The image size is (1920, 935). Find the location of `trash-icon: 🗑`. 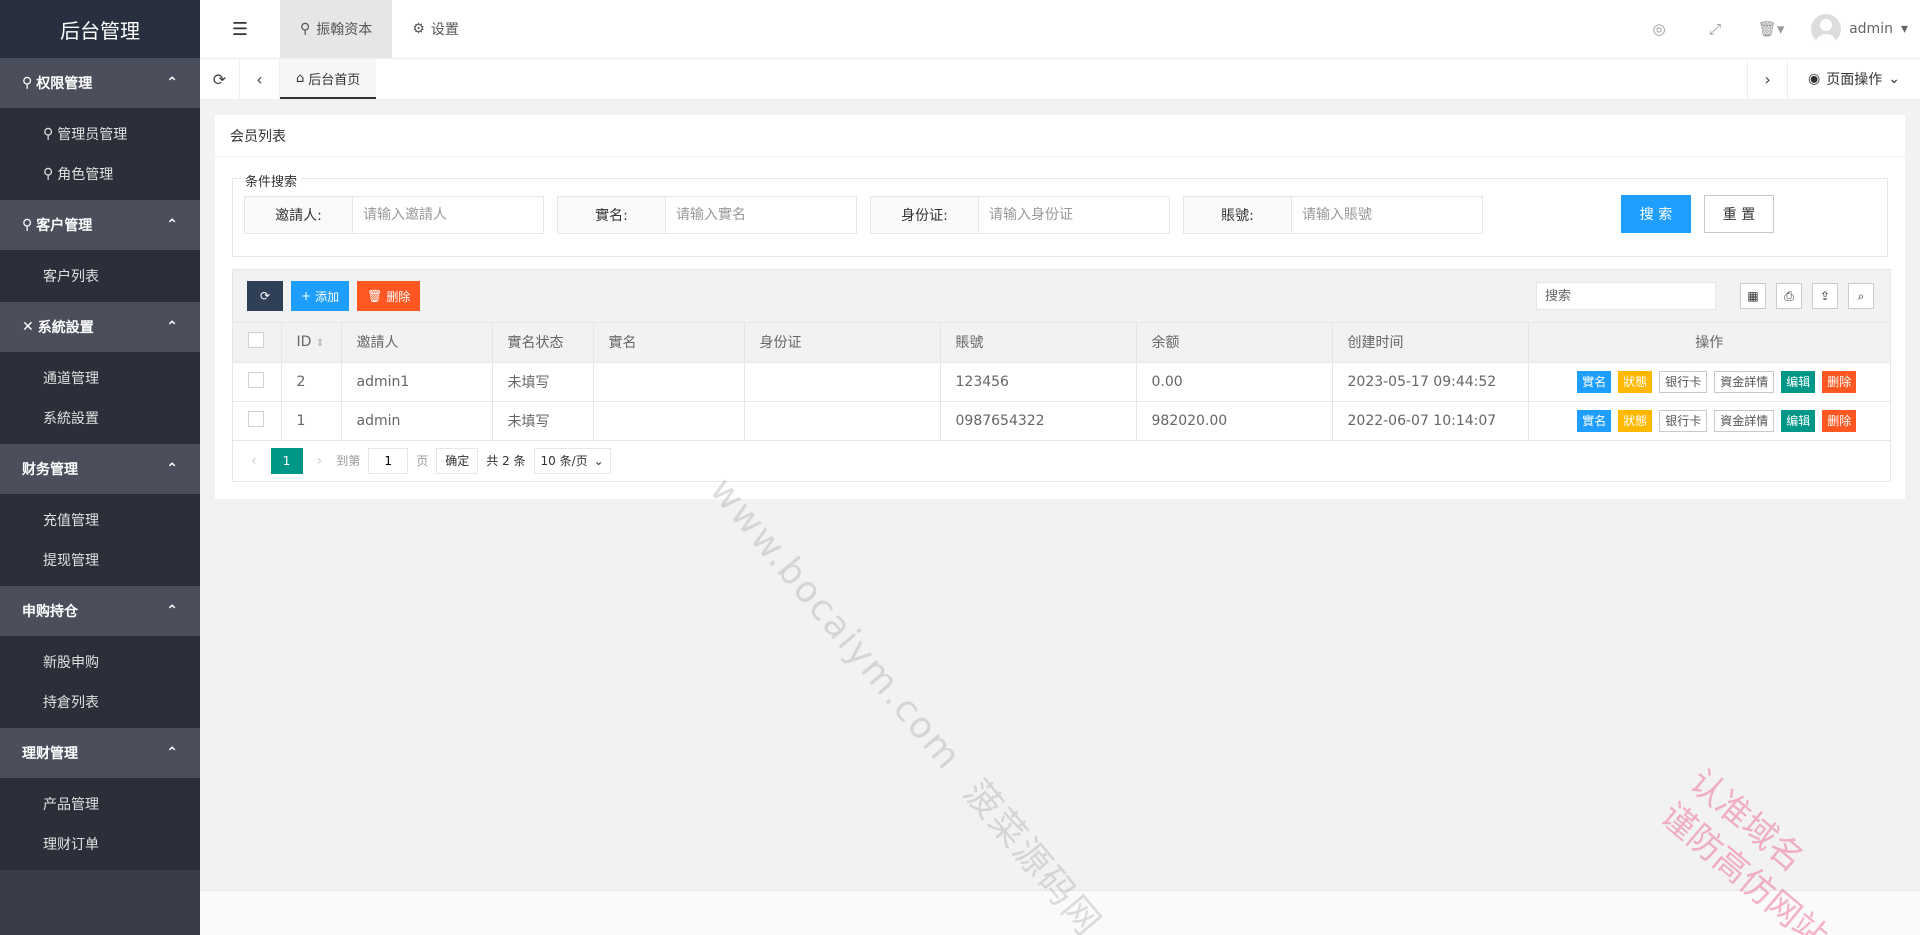

trash-icon: 🗑 is located at coordinates (375, 296).